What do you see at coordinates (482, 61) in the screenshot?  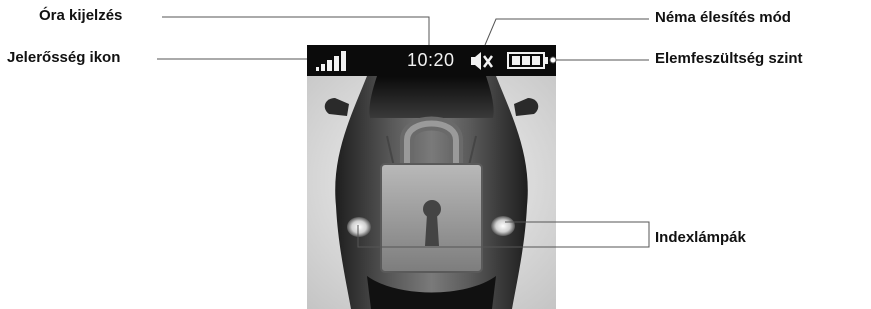 I see `mute-speaker-icon` at bounding box center [482, 61].